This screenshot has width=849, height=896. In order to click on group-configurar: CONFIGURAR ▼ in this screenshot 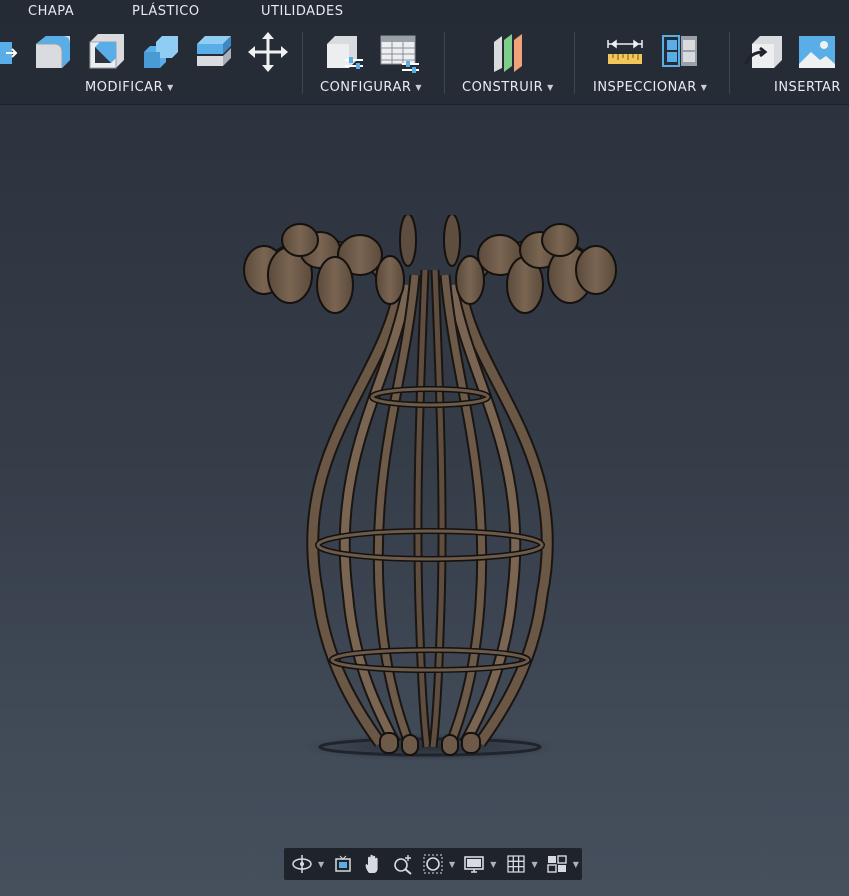, I will do `click(371, 87)`.